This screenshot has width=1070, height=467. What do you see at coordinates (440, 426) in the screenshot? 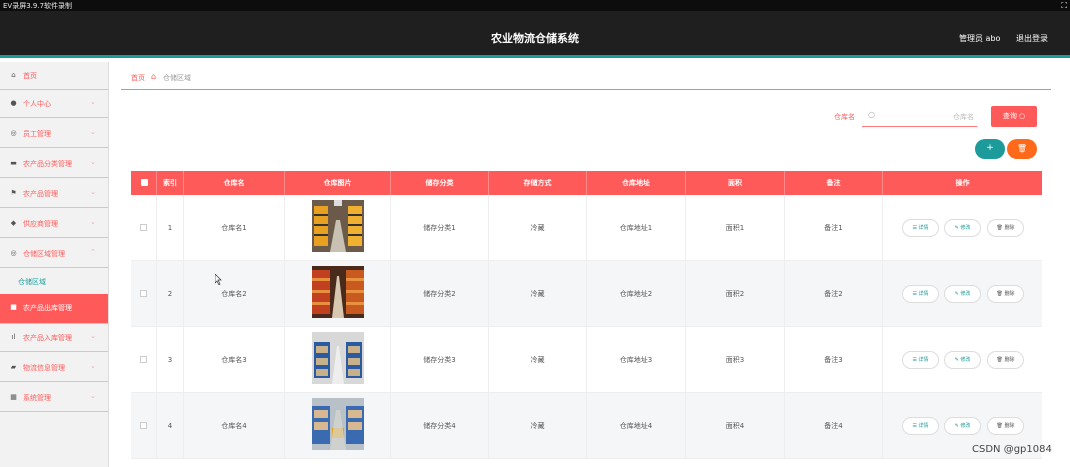
I see `category-cell: 储存分类4` at bounding box center [440, 426].